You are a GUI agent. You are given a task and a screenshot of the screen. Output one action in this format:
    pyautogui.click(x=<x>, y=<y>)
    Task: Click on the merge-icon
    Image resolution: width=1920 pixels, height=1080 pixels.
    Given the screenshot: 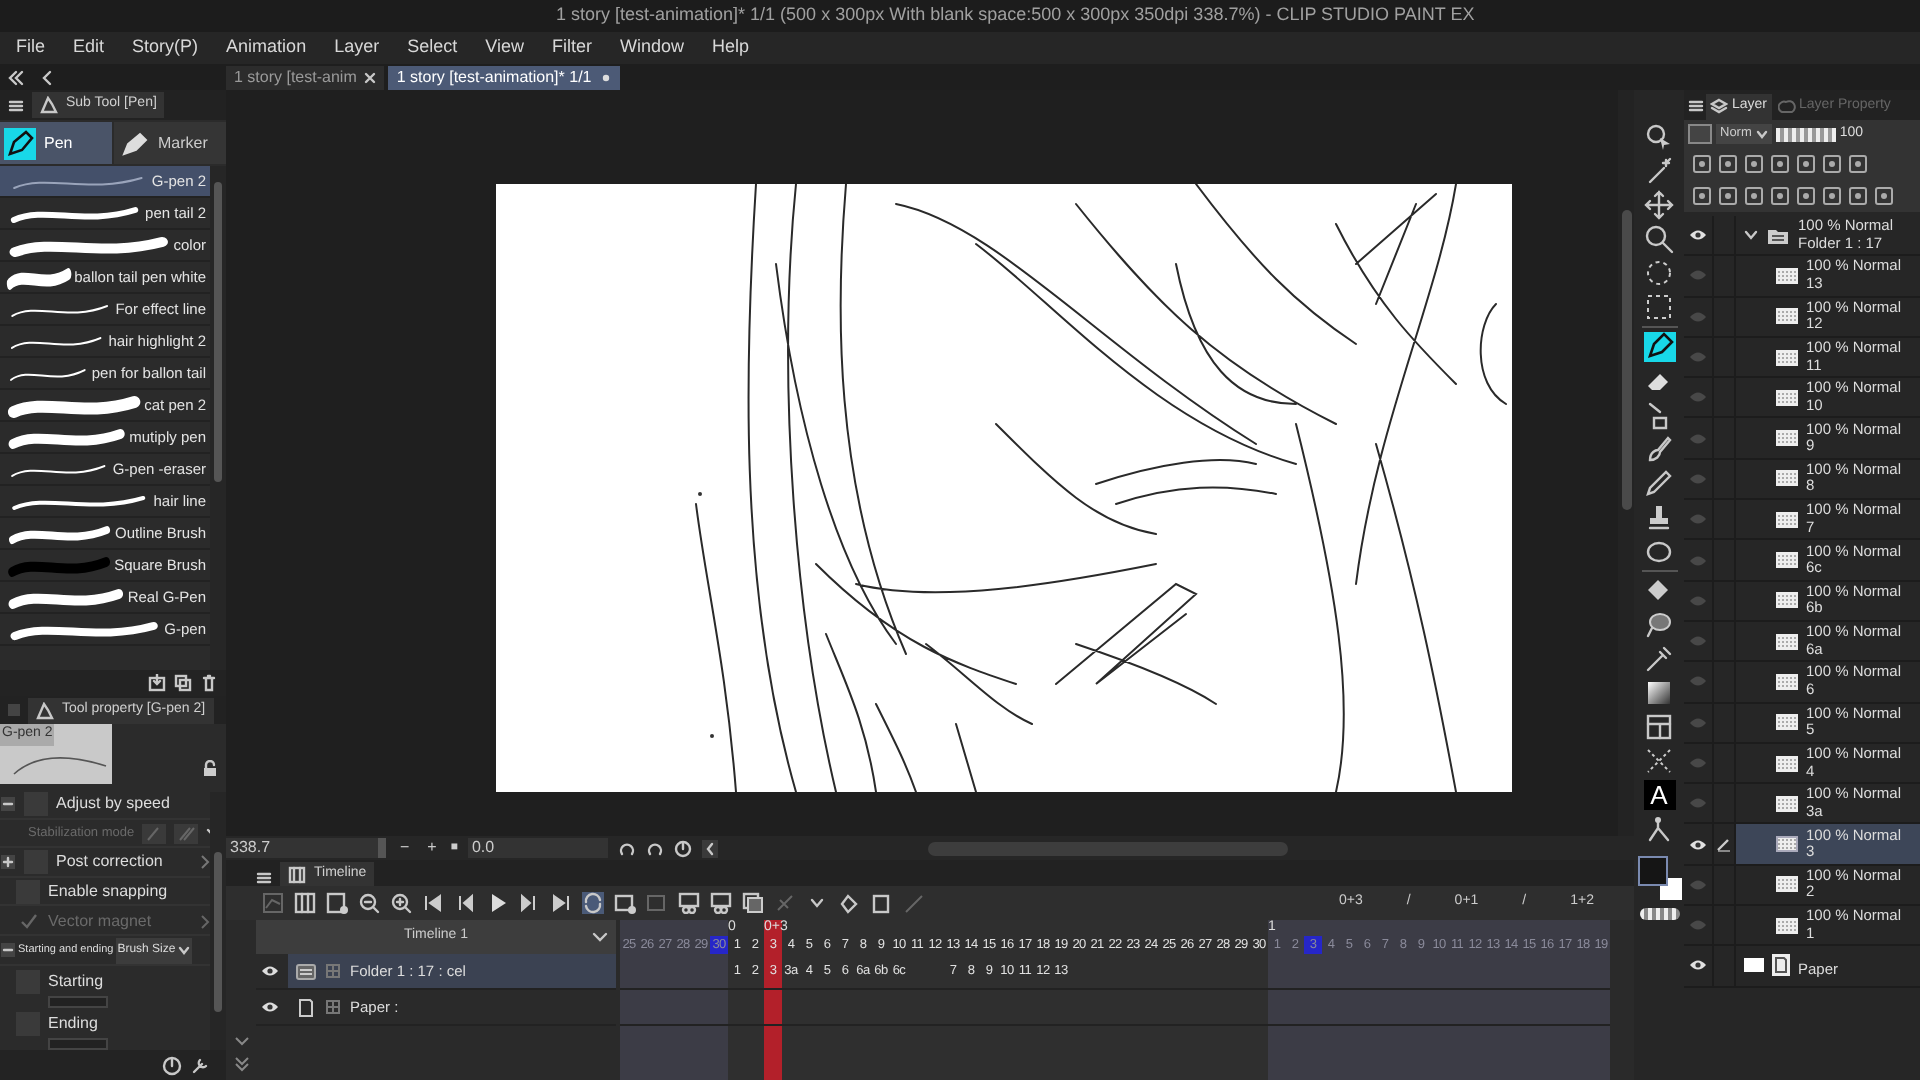 What is the action you would take?
    pyautogui.click(x=1806, y=196)
    